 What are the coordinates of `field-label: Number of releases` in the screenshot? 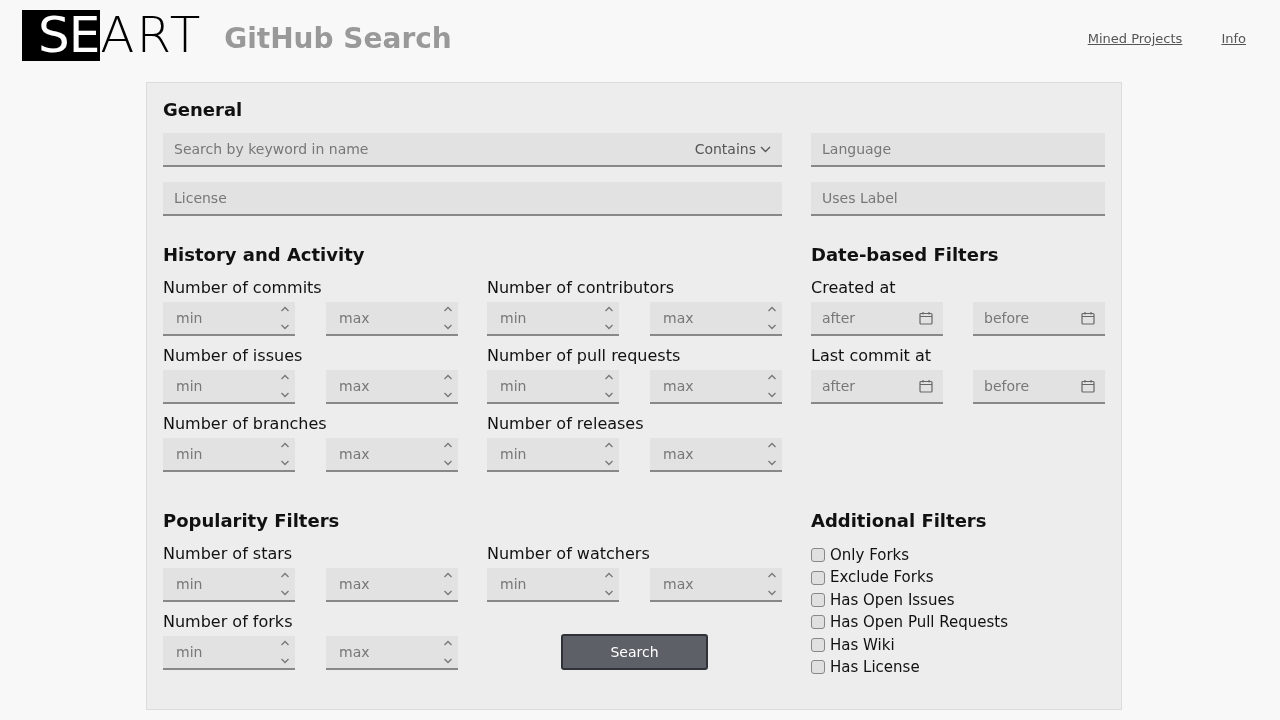 It's located at (566, 424).